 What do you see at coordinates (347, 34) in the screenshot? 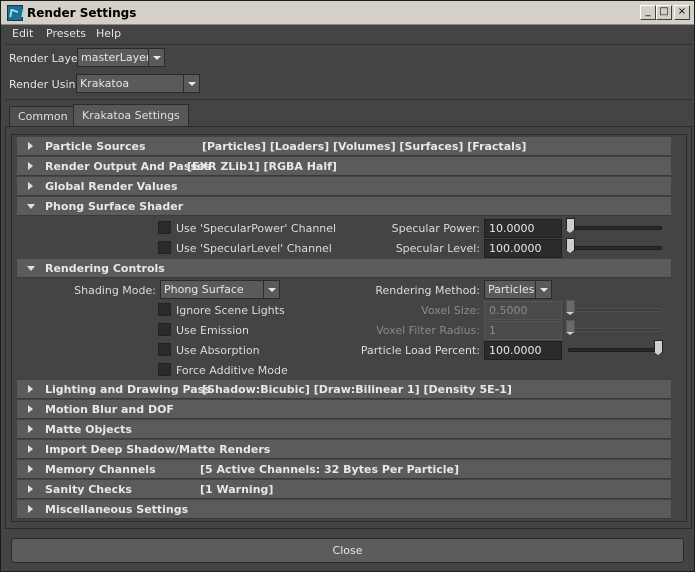
I see `menu-bar: Edit Presets Help` at bounding box center [347, 34].